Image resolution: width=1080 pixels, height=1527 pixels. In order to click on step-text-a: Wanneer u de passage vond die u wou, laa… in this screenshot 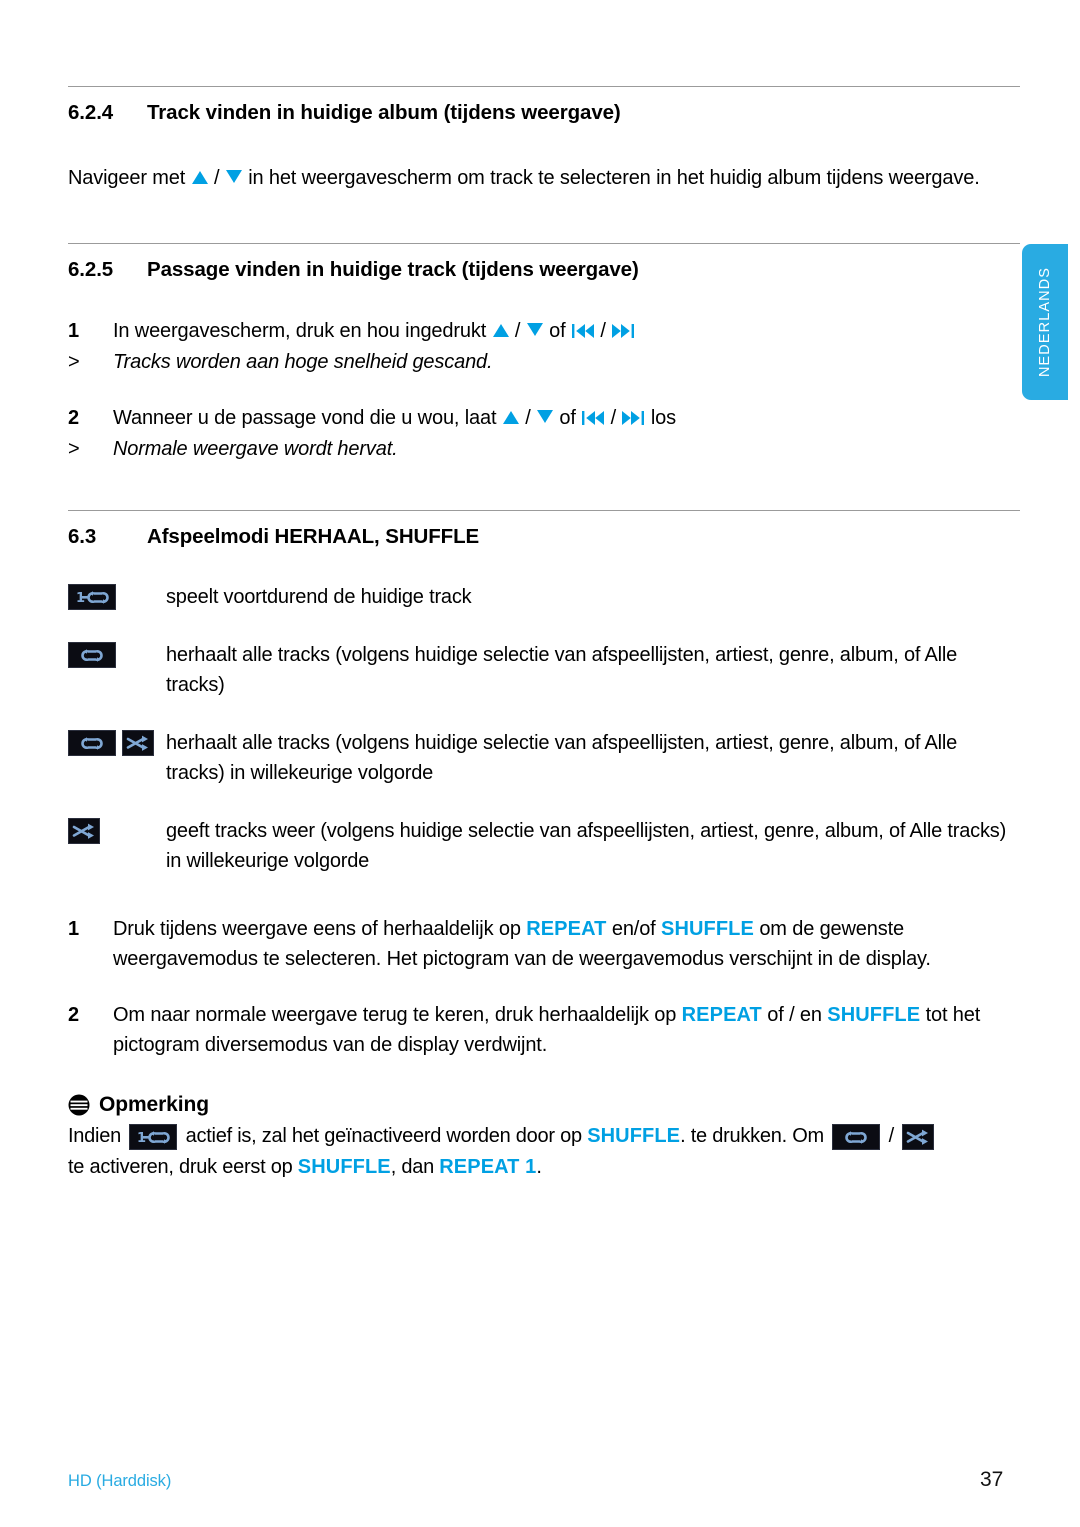, I will do `click(307, 418)`.